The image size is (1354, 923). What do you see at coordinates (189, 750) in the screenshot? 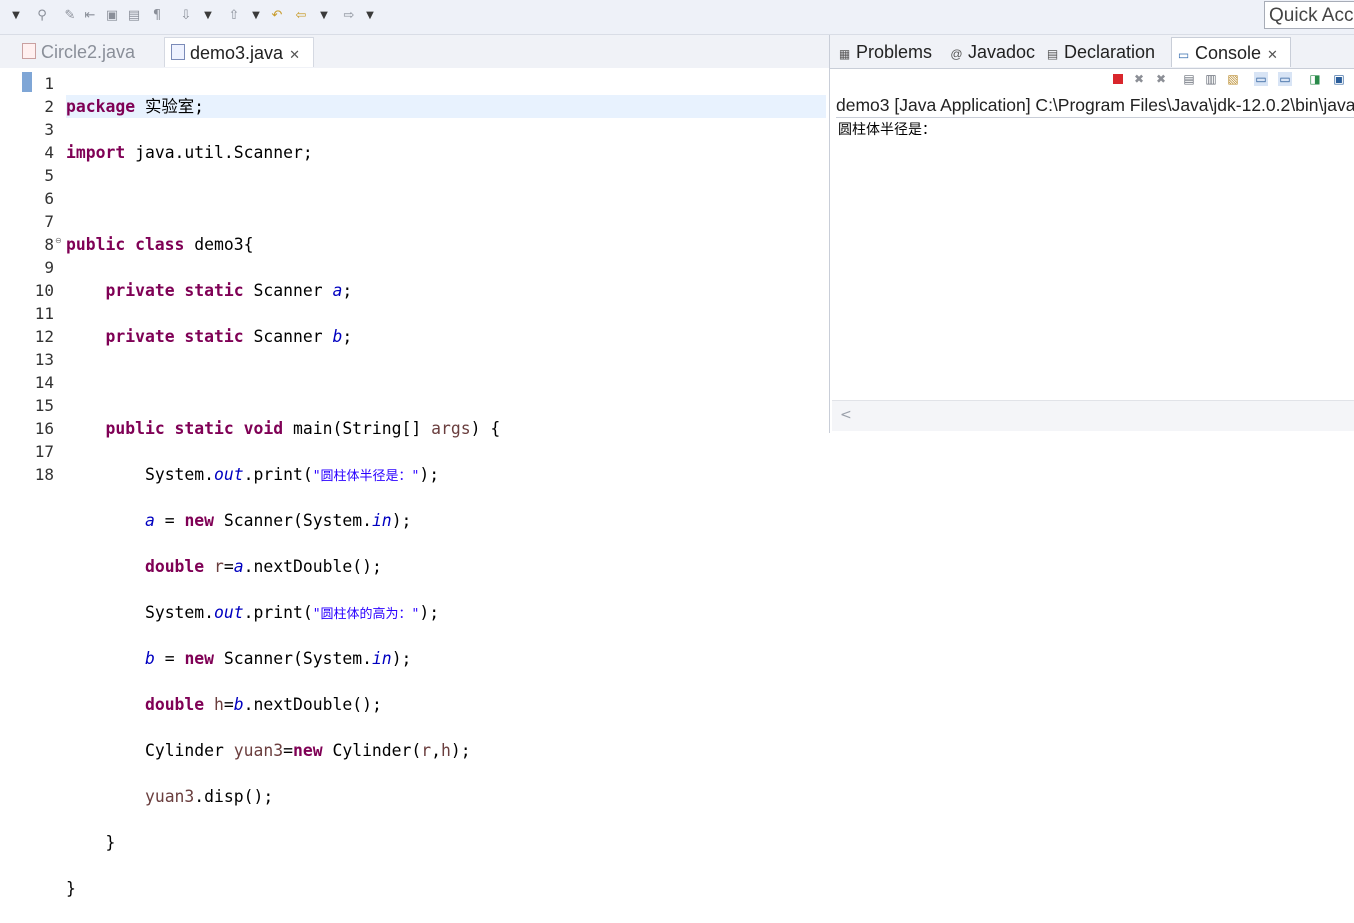
I see `code-text: Cylinder` at bounding box center [189, 750].